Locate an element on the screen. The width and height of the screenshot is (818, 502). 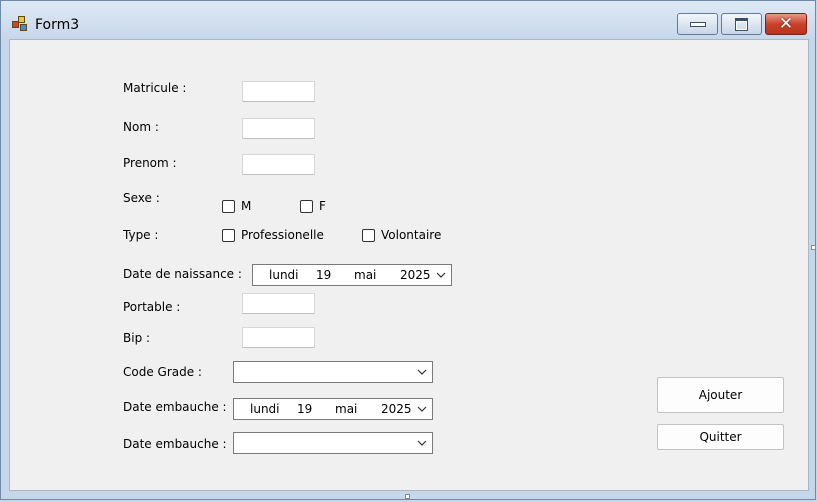
form-app-icon is located at coordinates (20, 24).